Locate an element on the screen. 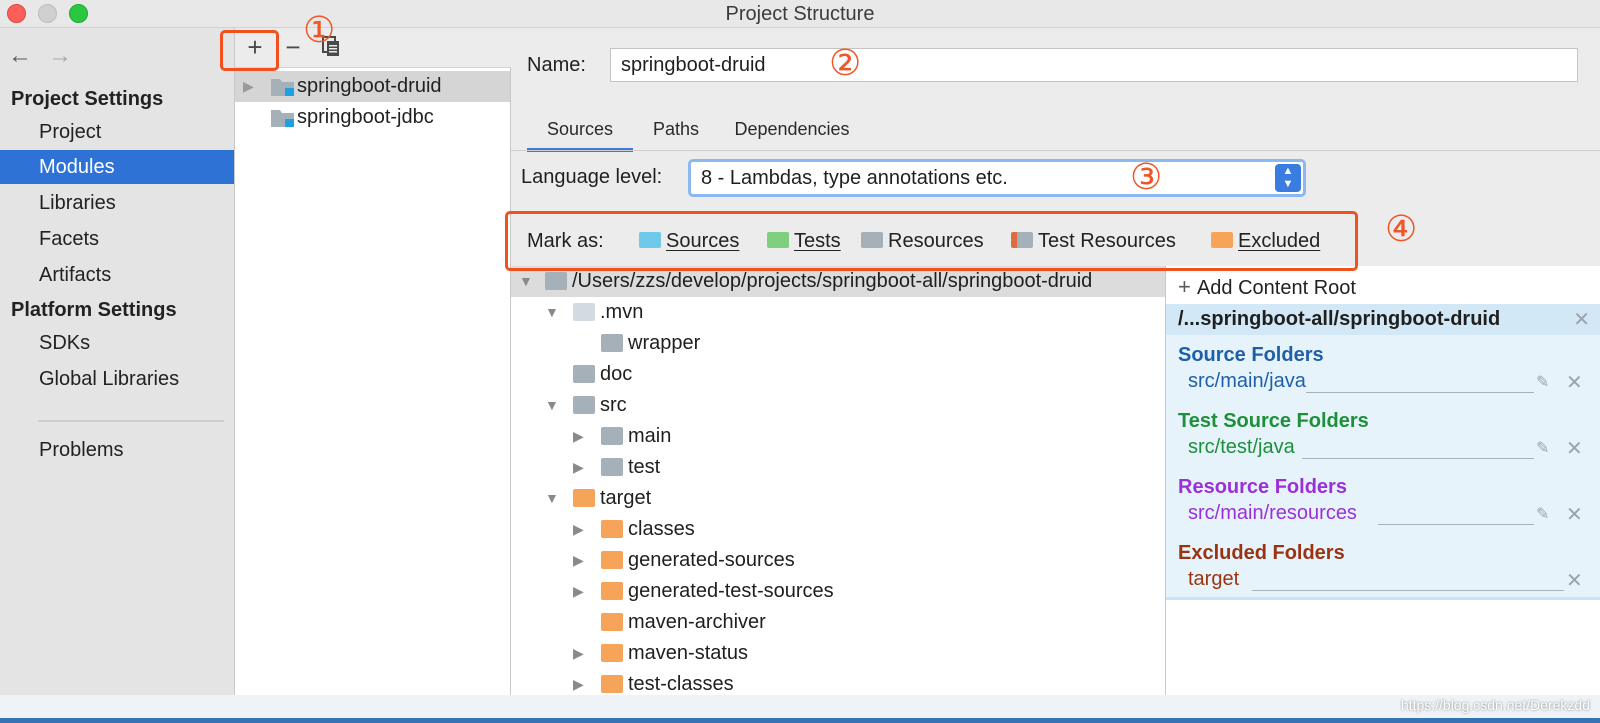 The image size is (1600, 723). source-folders-heading: Source Folders is located at coordinates (1251, 355).